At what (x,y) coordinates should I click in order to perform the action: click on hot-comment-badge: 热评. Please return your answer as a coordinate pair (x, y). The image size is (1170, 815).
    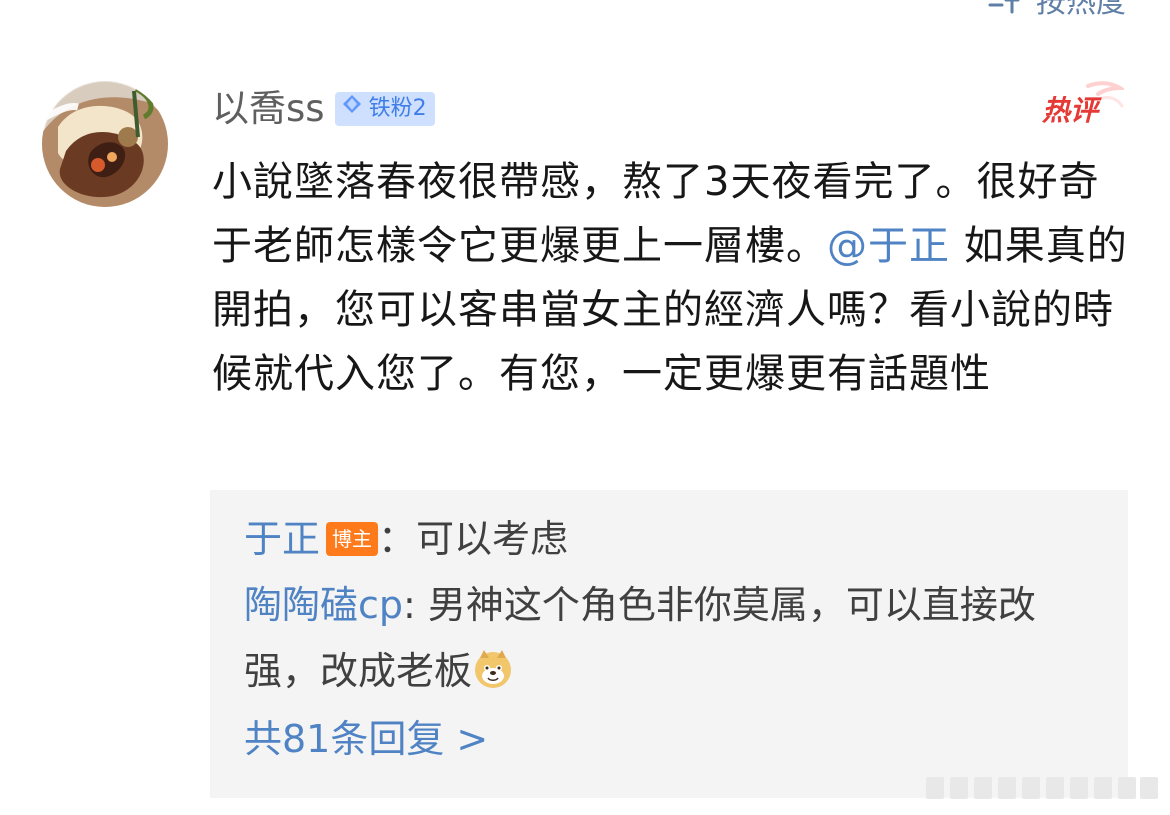
    Looking at the image, I should click on (1084, 106).